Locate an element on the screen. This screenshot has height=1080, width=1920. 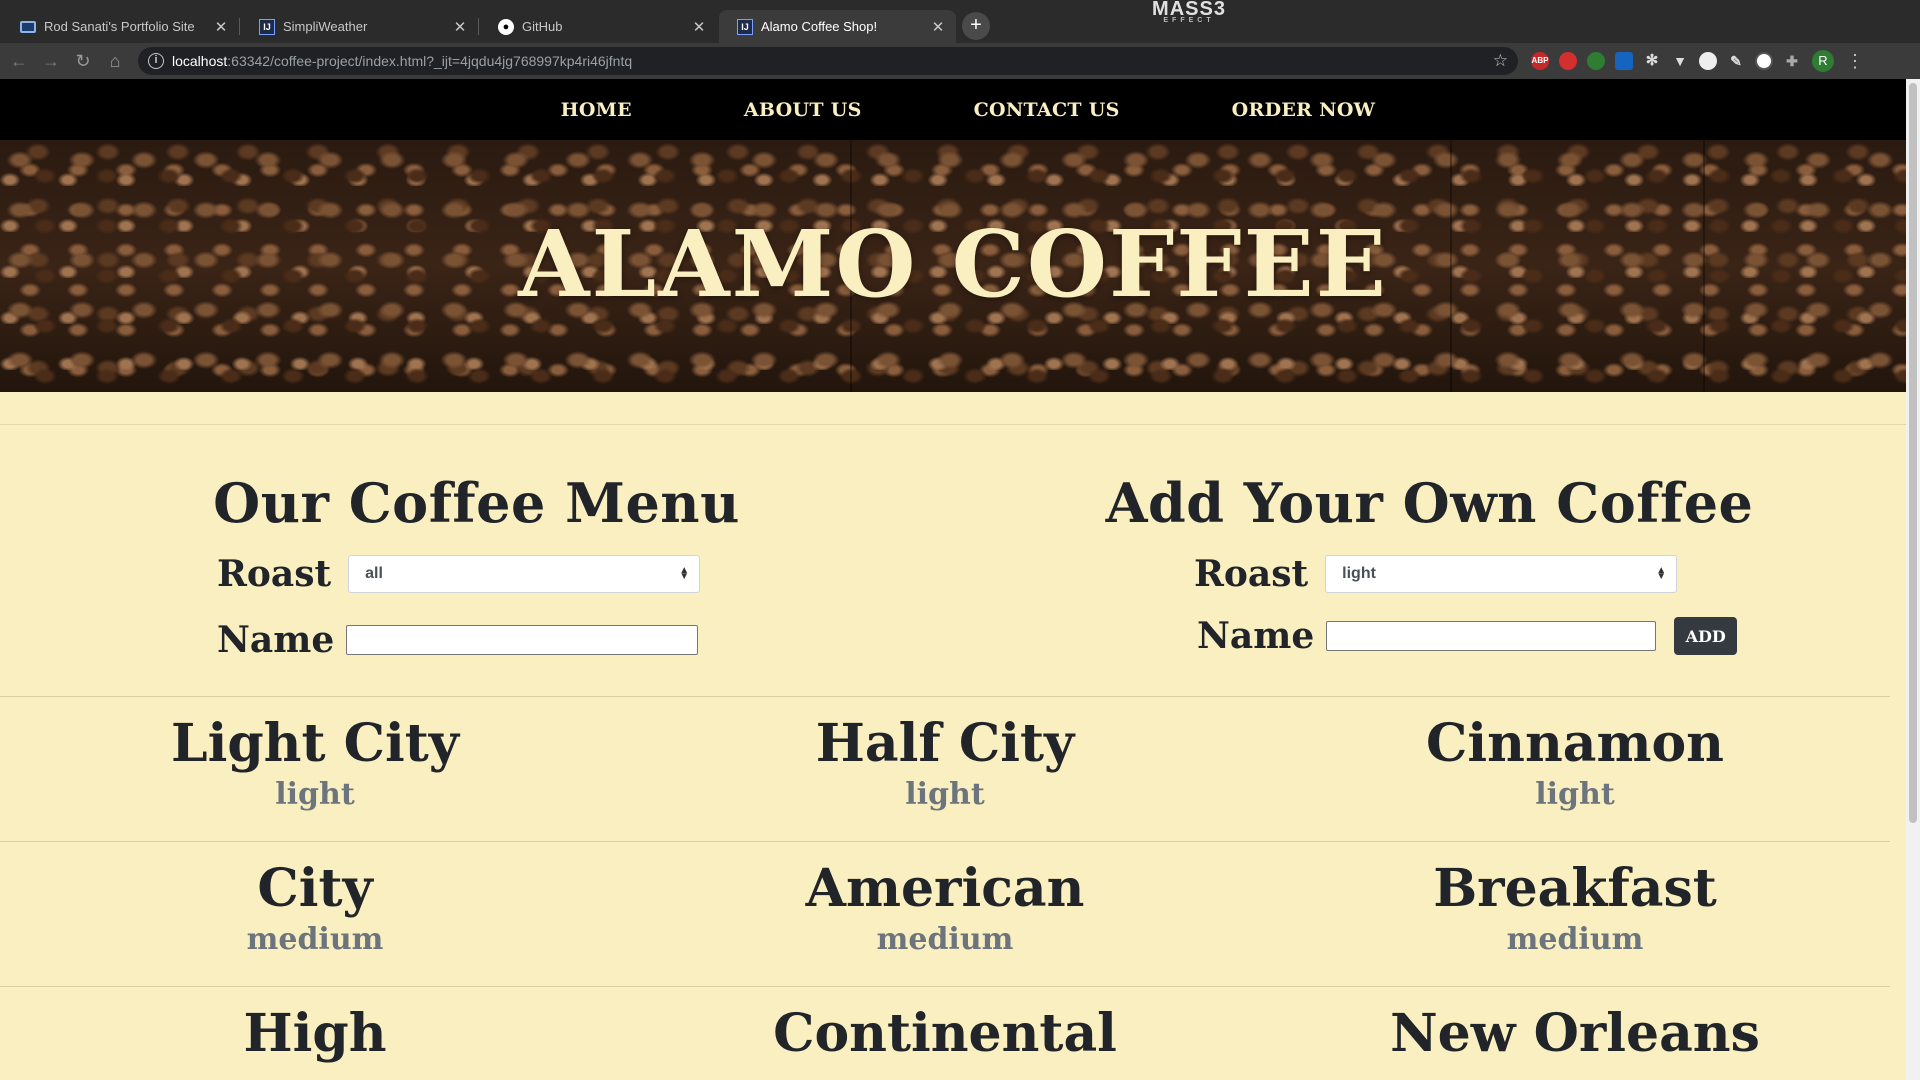
react-extension-icon: ✻ is located at coordinates (1652, 61).